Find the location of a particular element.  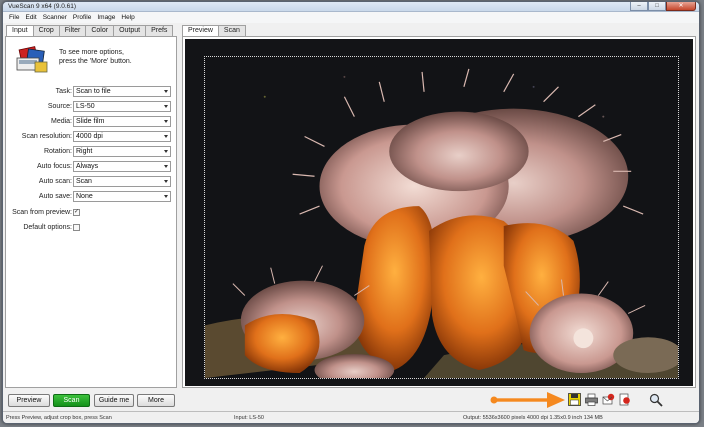

save-icon is located at coordinates (574, 399).